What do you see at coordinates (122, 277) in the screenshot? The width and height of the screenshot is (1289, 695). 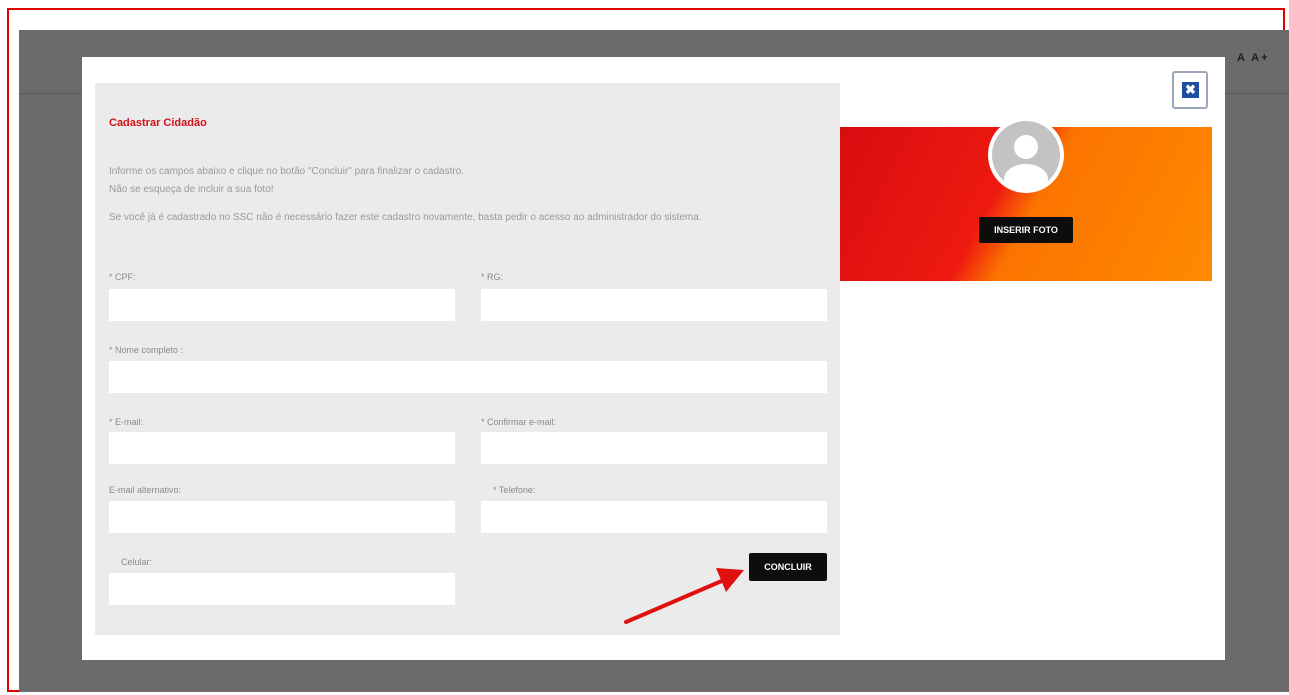 I see `cpf-label: * CPF:` at bounding box center [122, 277].